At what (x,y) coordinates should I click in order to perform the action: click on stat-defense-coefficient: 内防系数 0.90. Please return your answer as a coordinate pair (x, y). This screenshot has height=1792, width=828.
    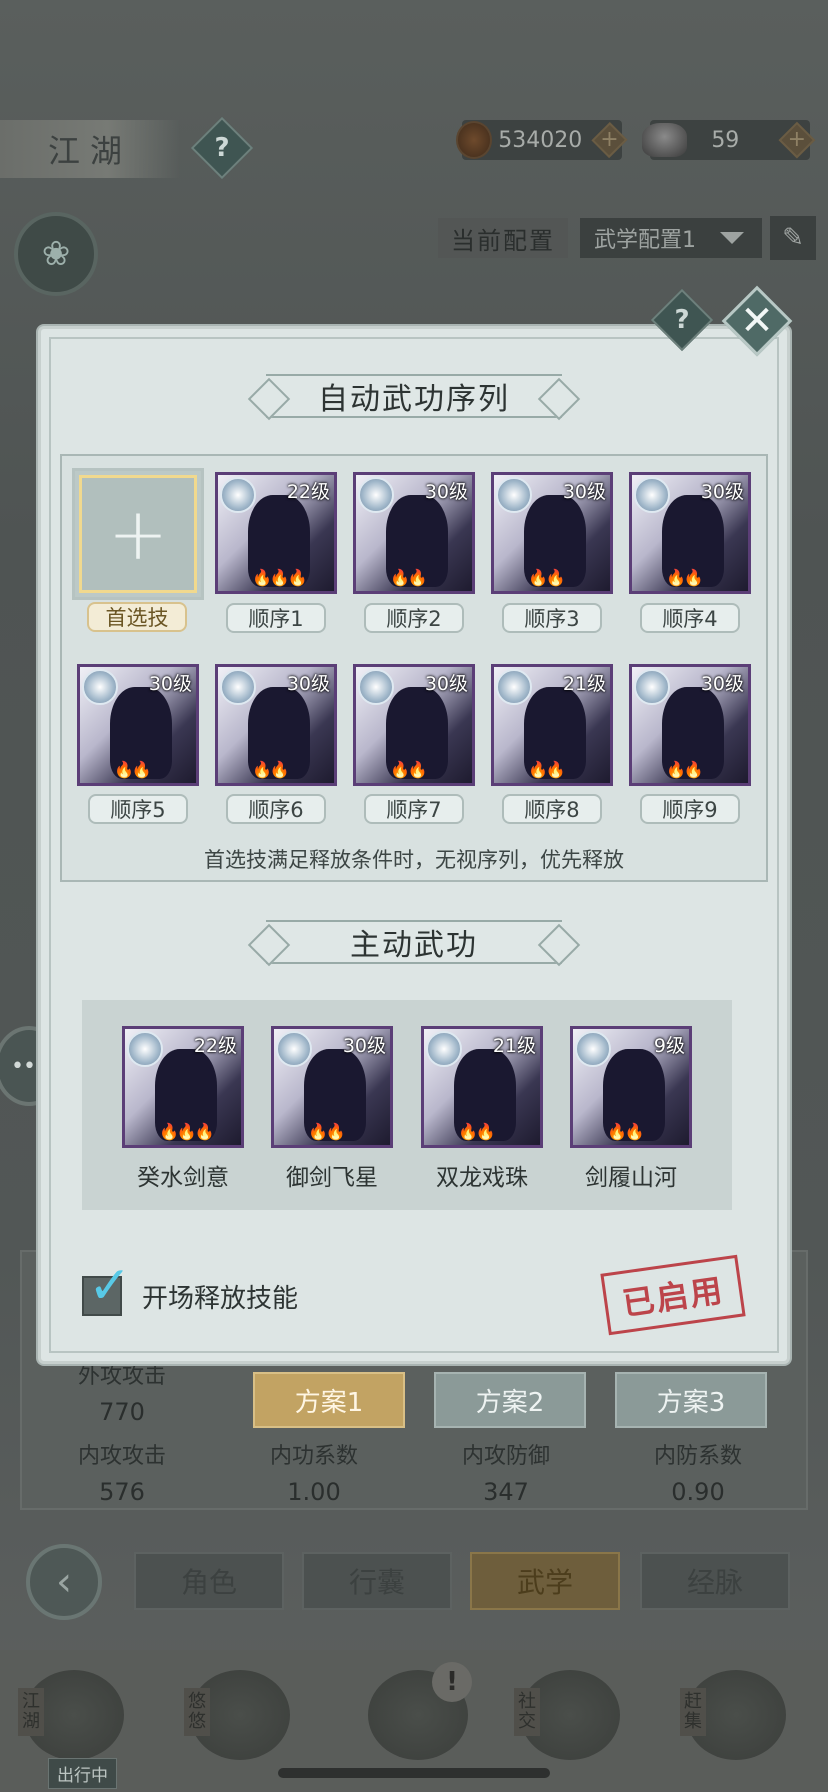
    Looking at the image, I should click on (697, 1475).